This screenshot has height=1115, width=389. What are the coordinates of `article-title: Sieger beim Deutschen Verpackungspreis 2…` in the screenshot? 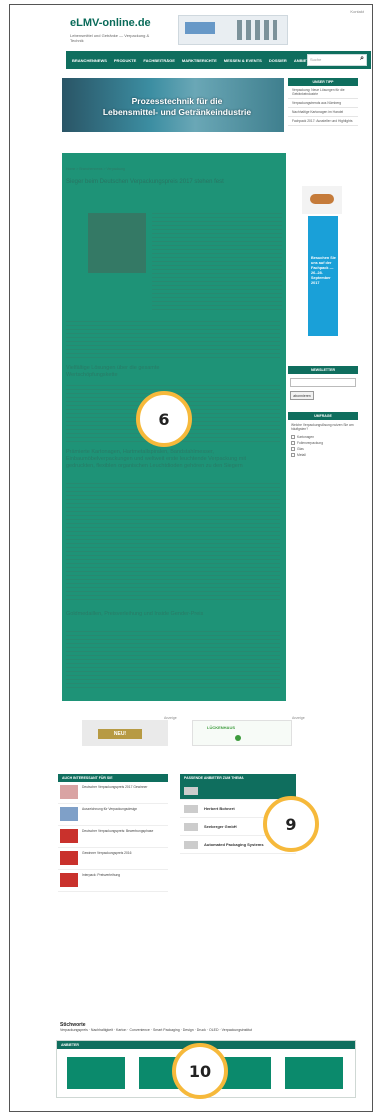 It's located at (145, 182).